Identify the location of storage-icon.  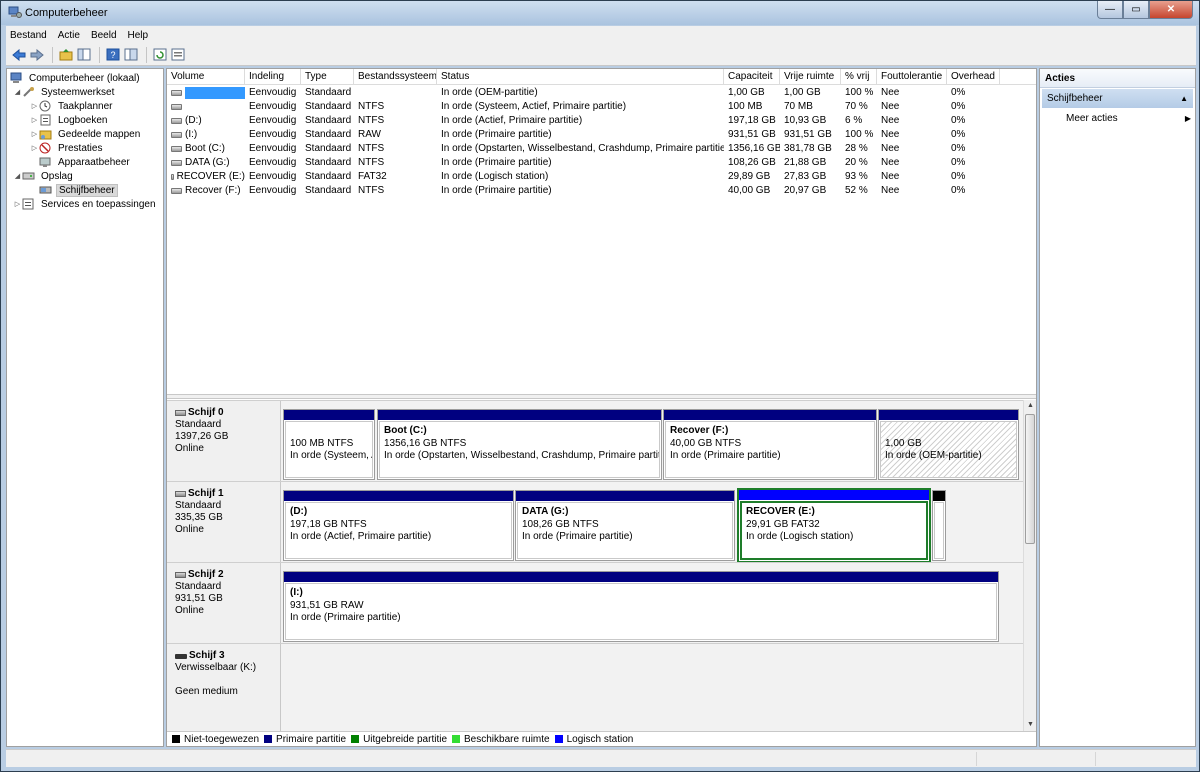
(28, 176).